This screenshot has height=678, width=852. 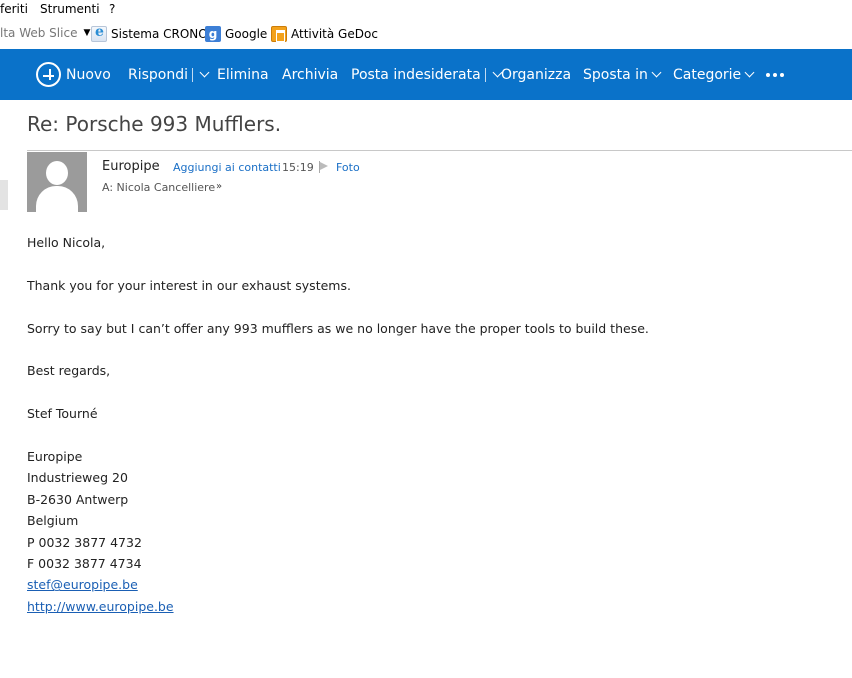 I want to click on menu-tools: Strumenti, so click(x=70, y=9).